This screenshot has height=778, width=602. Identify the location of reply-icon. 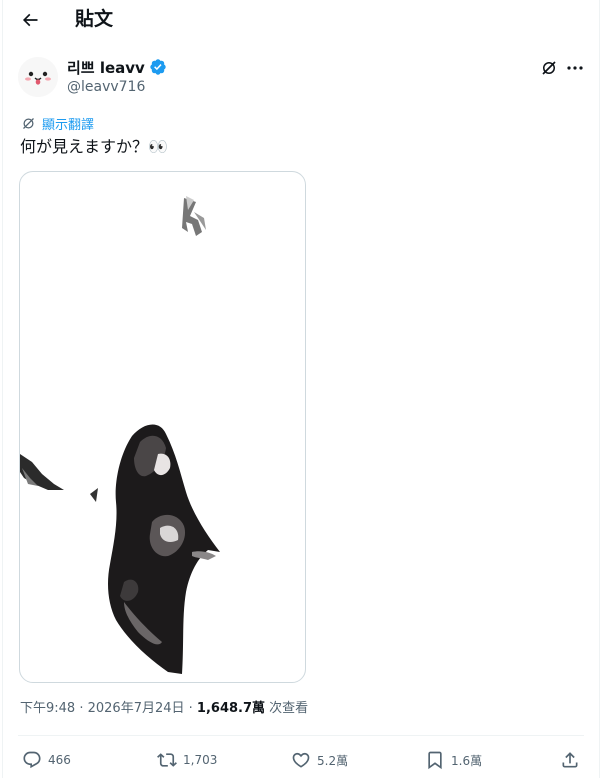
(32, 760).